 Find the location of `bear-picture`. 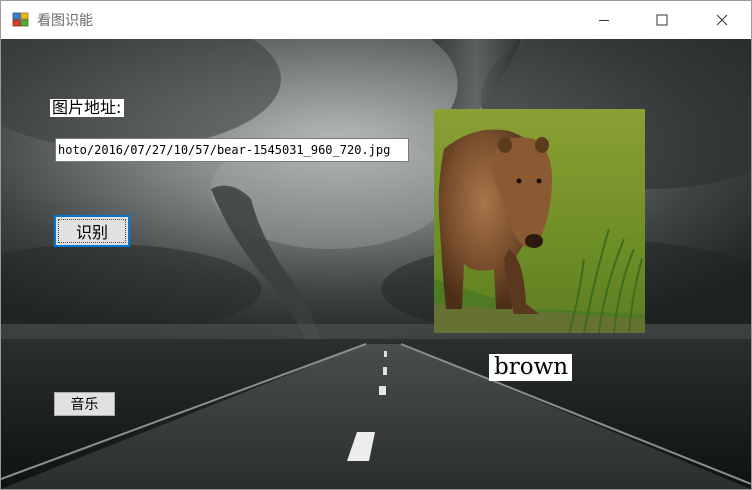

bear-picture is located at coordinates (539, 221).